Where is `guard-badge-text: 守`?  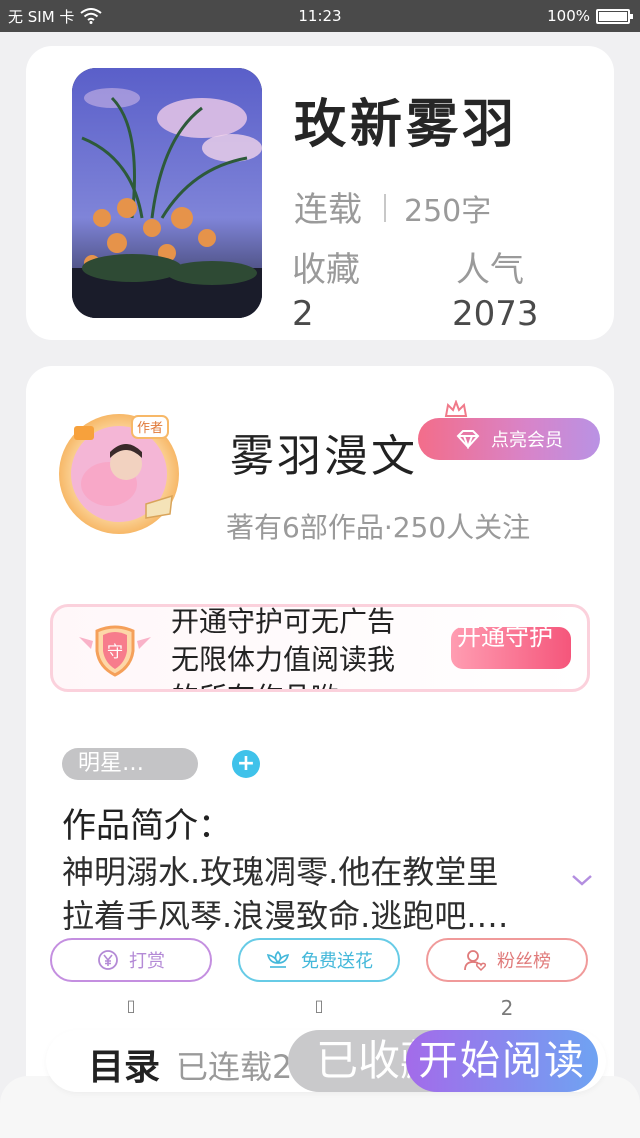 guard-badge-text: 守 is located at coordinates (115, 651).